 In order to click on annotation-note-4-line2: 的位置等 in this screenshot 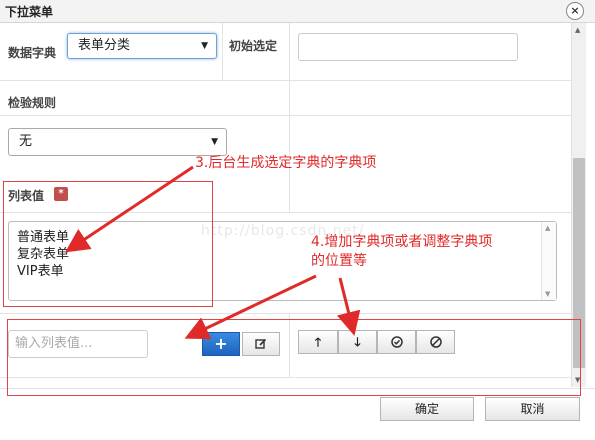, I will do `click(339, 261)`.